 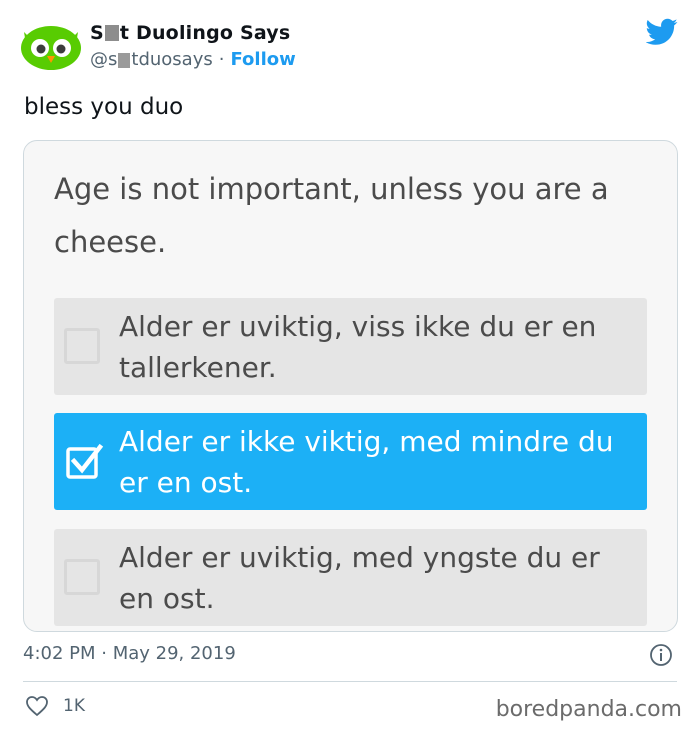 I want to click on heart-icon, so click(x=37, y=706).